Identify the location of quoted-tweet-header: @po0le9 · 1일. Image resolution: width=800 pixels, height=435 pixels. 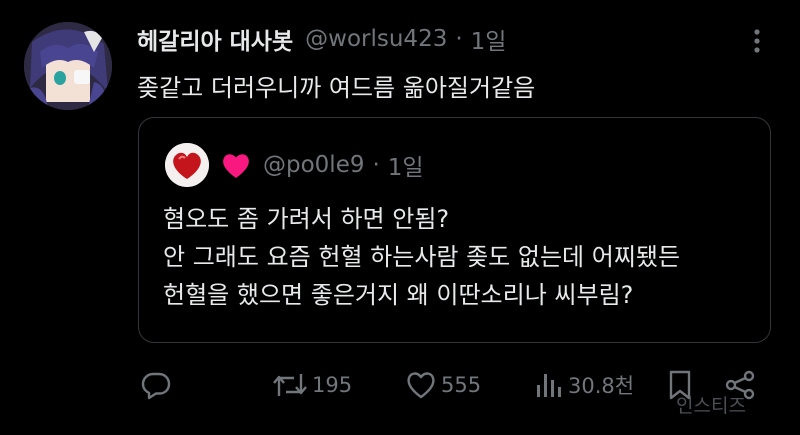
(322, 165).